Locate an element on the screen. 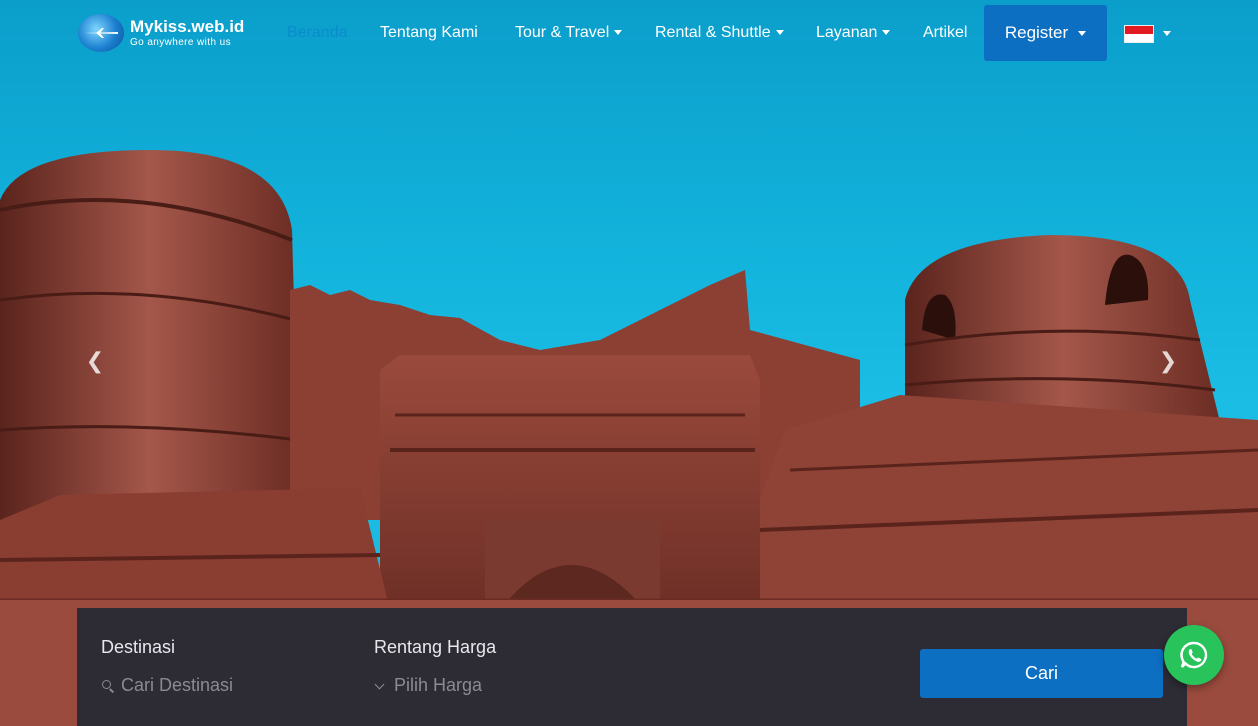  airplane-icon is located at coordinates (101, 33).